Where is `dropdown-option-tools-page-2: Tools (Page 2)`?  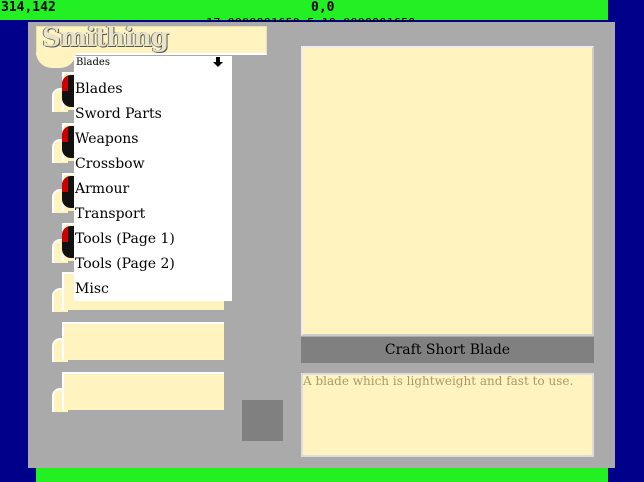
dropdown-option-tools-page-2: Tools (Page 2) is located at coordinates (125, 264).